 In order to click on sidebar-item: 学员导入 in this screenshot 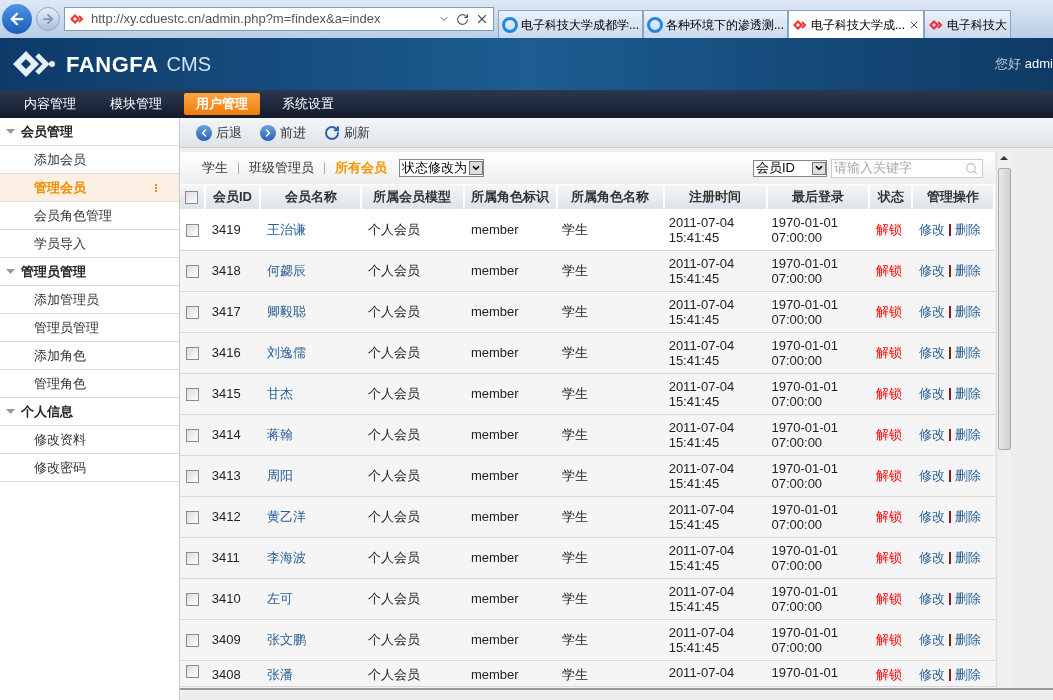, I will do `click(89, 244)`.